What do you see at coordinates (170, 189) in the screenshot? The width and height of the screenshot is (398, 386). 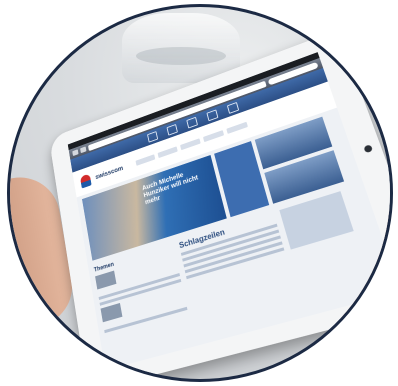 I see `hero-headline: Auch Michelle Hunziker will nicht mehr` at bounding box center [170, 189].